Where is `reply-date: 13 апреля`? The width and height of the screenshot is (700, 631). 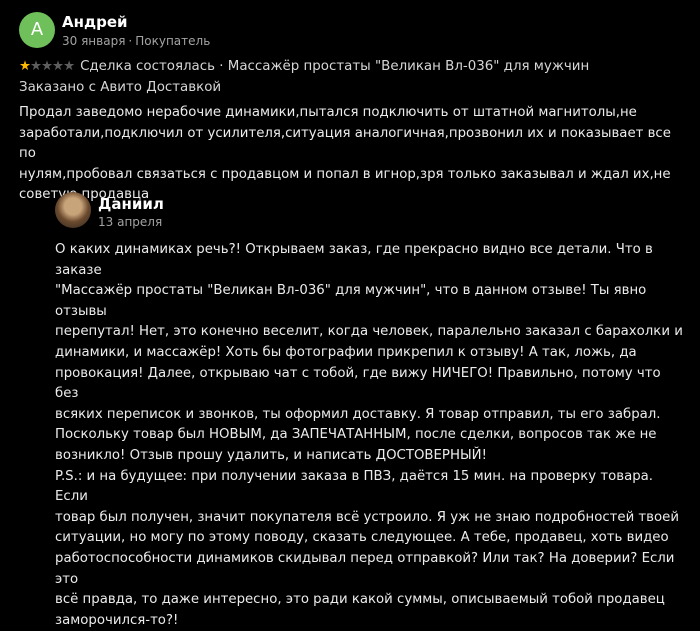
reply-date: 13 апреля is located at coordinates (130, 222).